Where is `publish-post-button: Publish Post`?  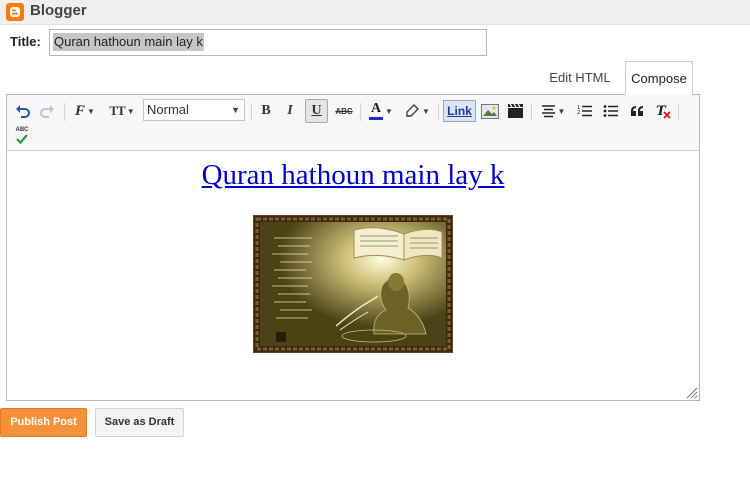 publish-post-button: Publish Post is located at coordinates (43, 422).